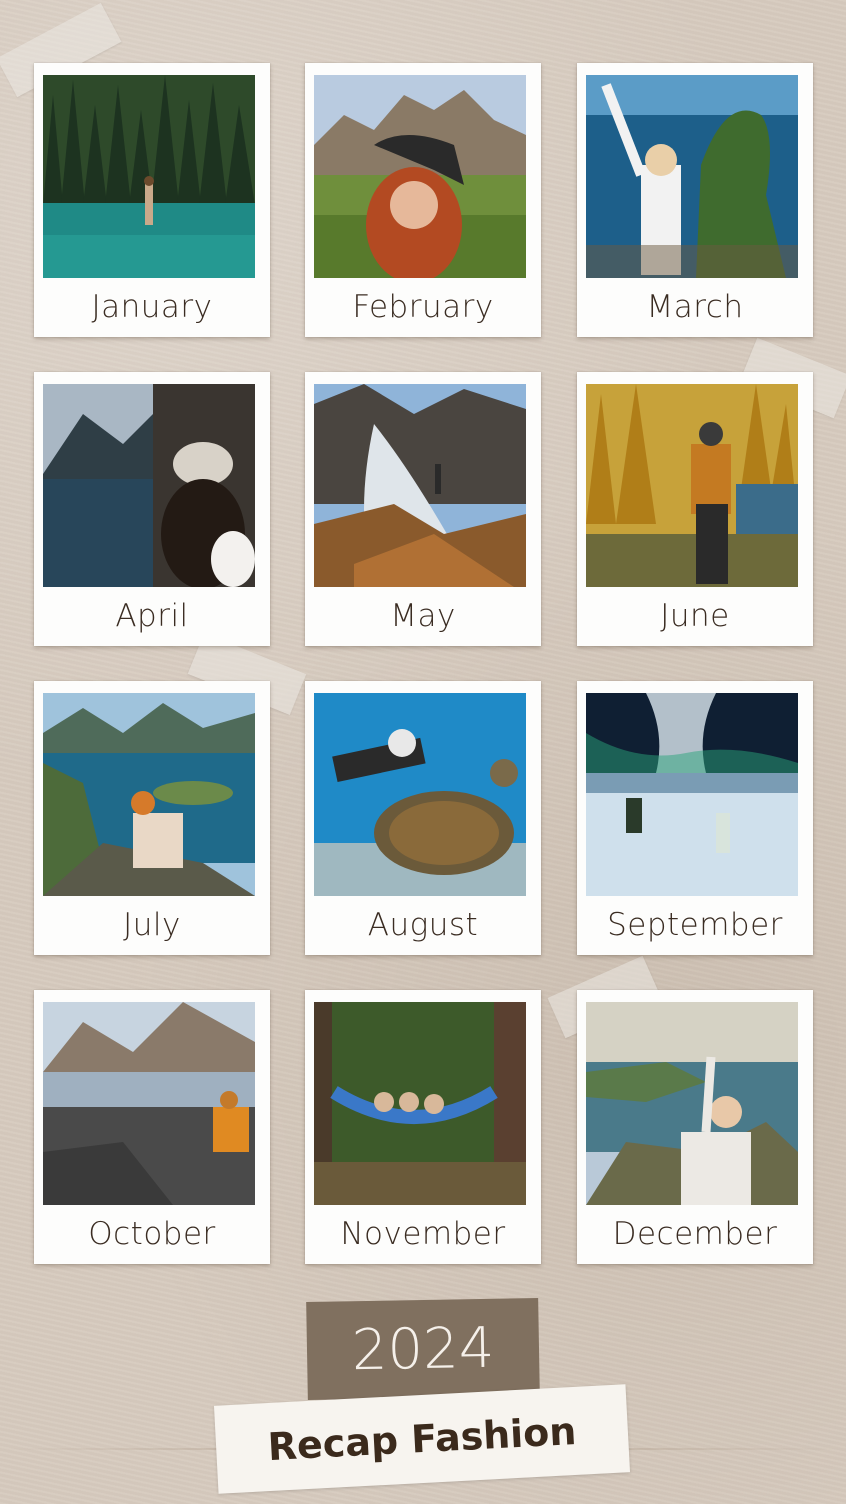  I want to click on polaroid-february: February, so click(423, 200).